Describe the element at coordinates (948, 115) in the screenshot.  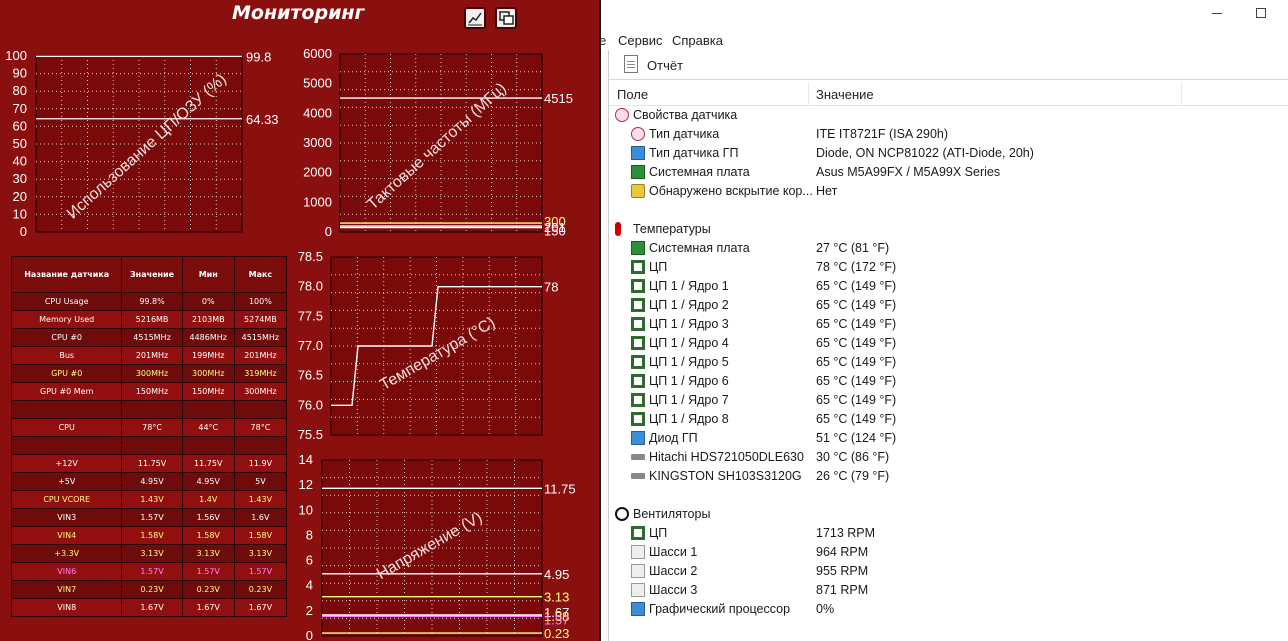
I see `sensor-group-row: Свойства датчика` at that location.